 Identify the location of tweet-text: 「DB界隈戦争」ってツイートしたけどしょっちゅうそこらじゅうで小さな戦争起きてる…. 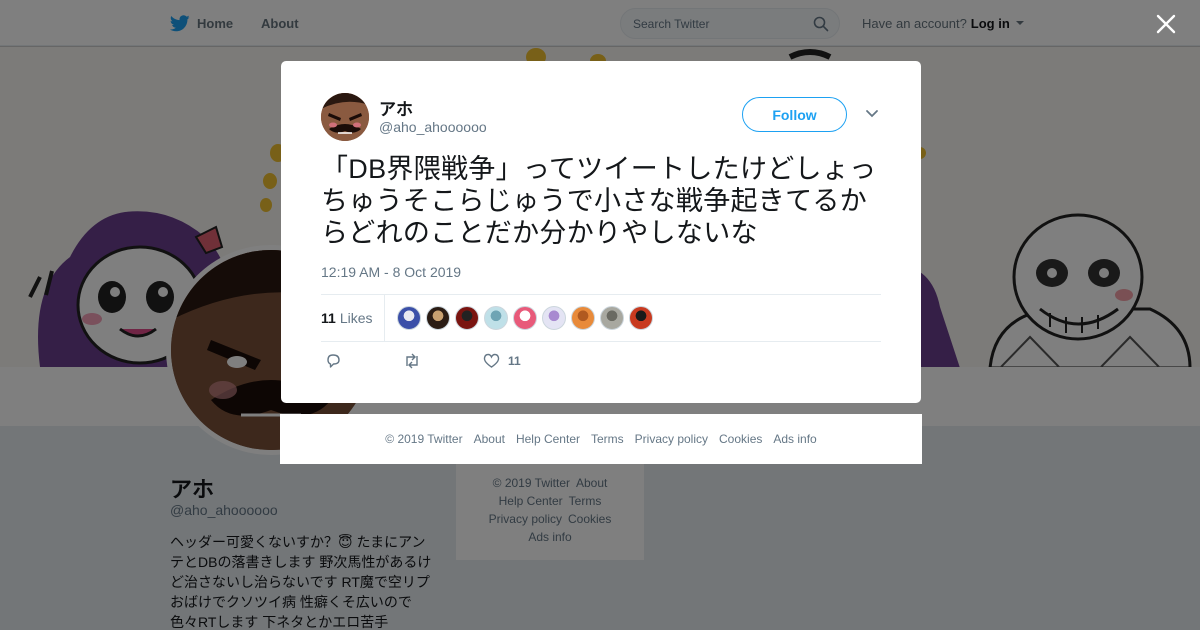
(599, 201).